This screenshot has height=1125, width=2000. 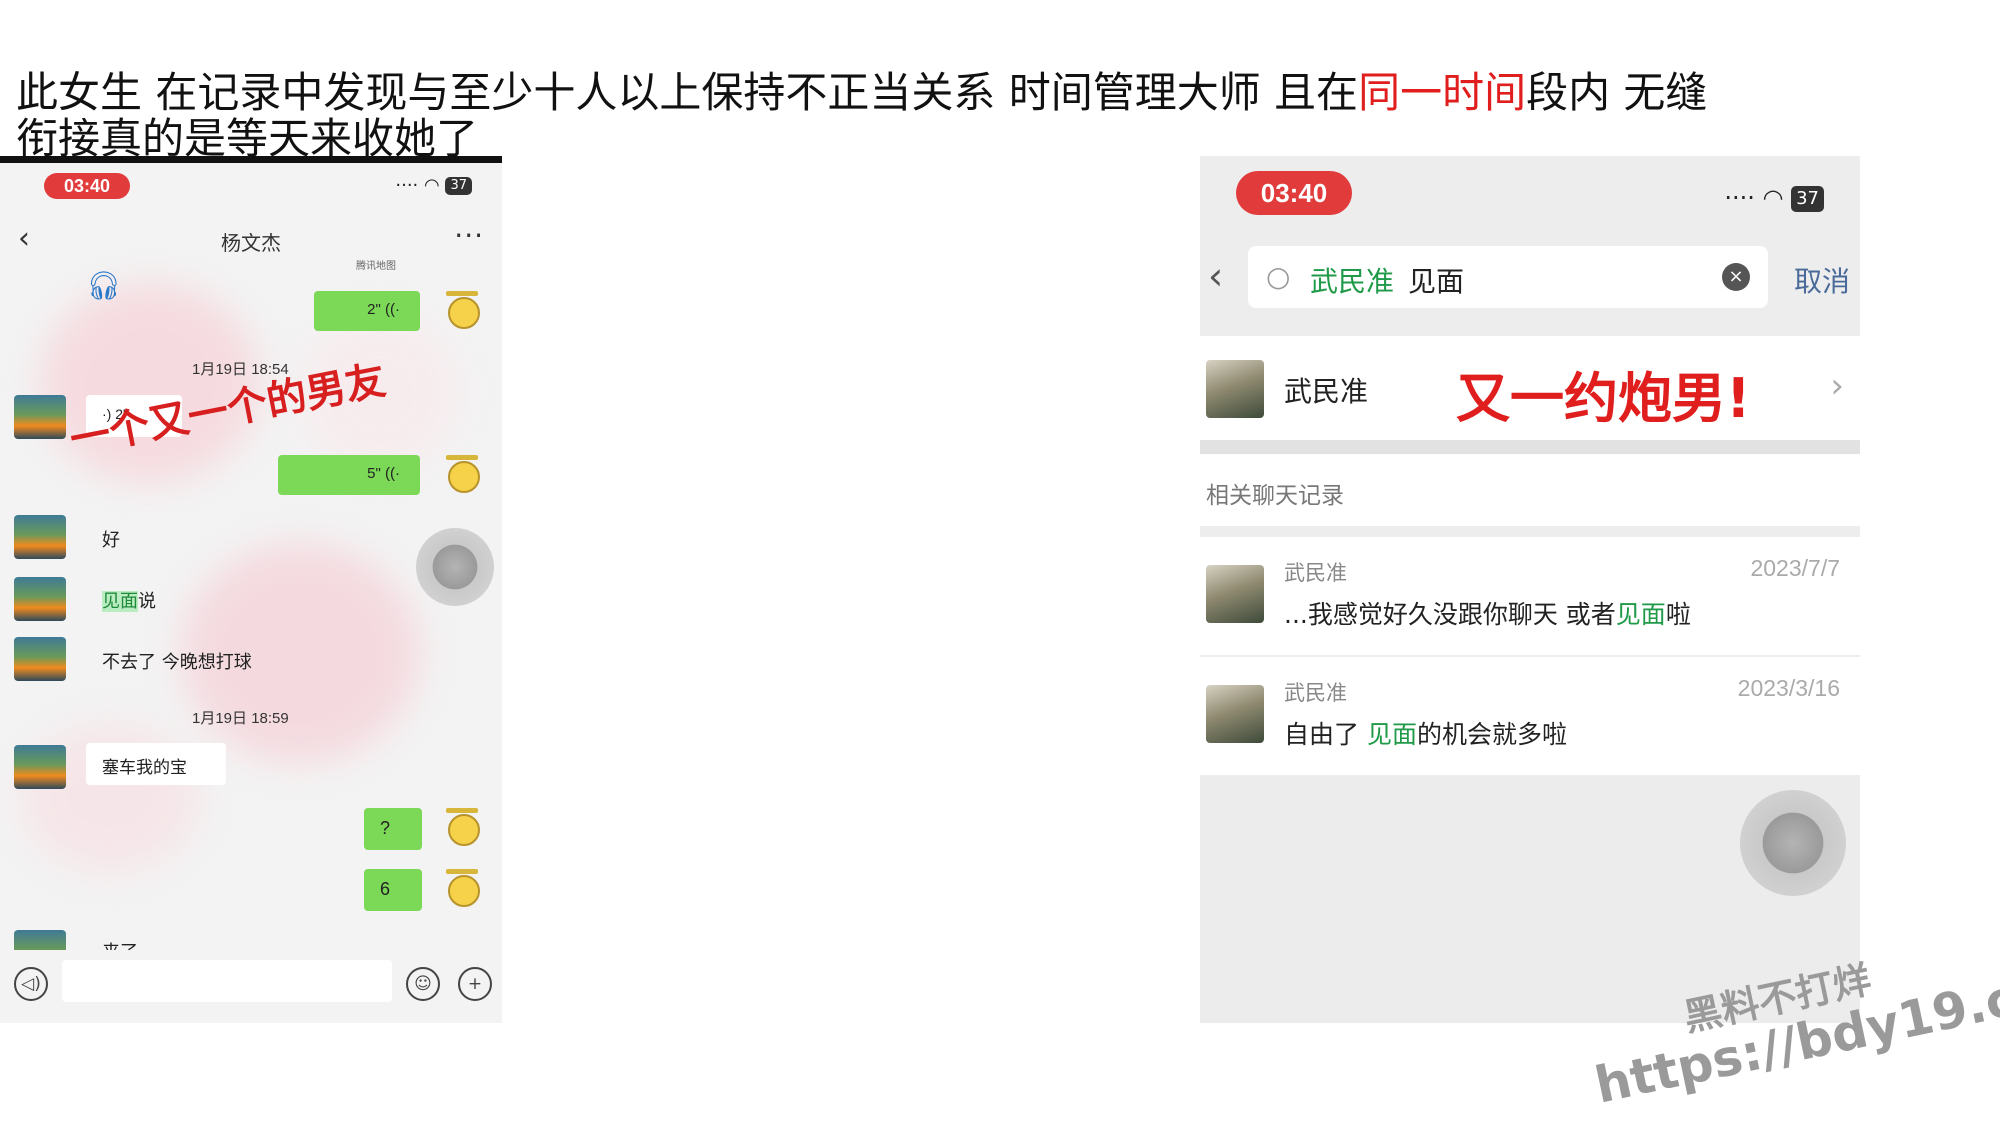 What do you see at coordinates (349, 475) in the screenshot?
I see `voice-message-bubble: 5" ((·` at bounding box center [349, 475].